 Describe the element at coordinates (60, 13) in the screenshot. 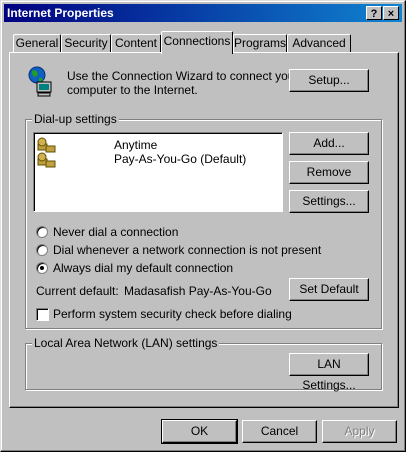

I see `window-title: Internet Properties` at that location.